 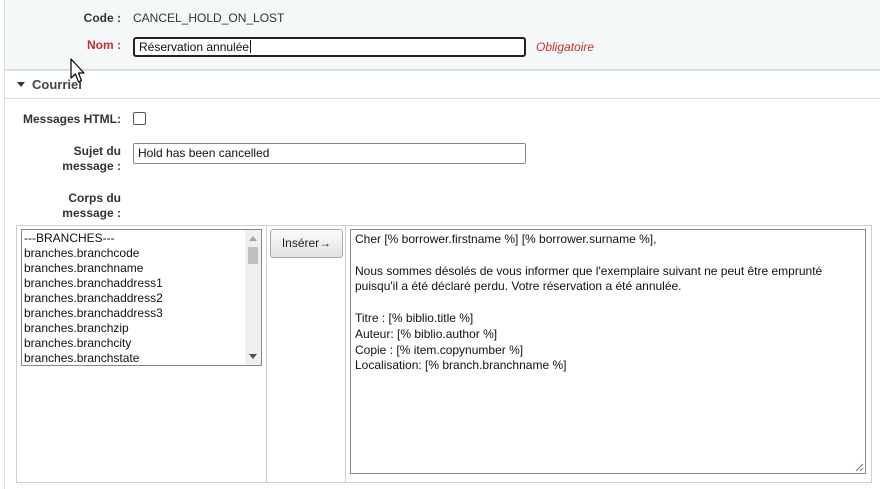 I want to click on body-label-line2: message :, so click(x=91, y=213).